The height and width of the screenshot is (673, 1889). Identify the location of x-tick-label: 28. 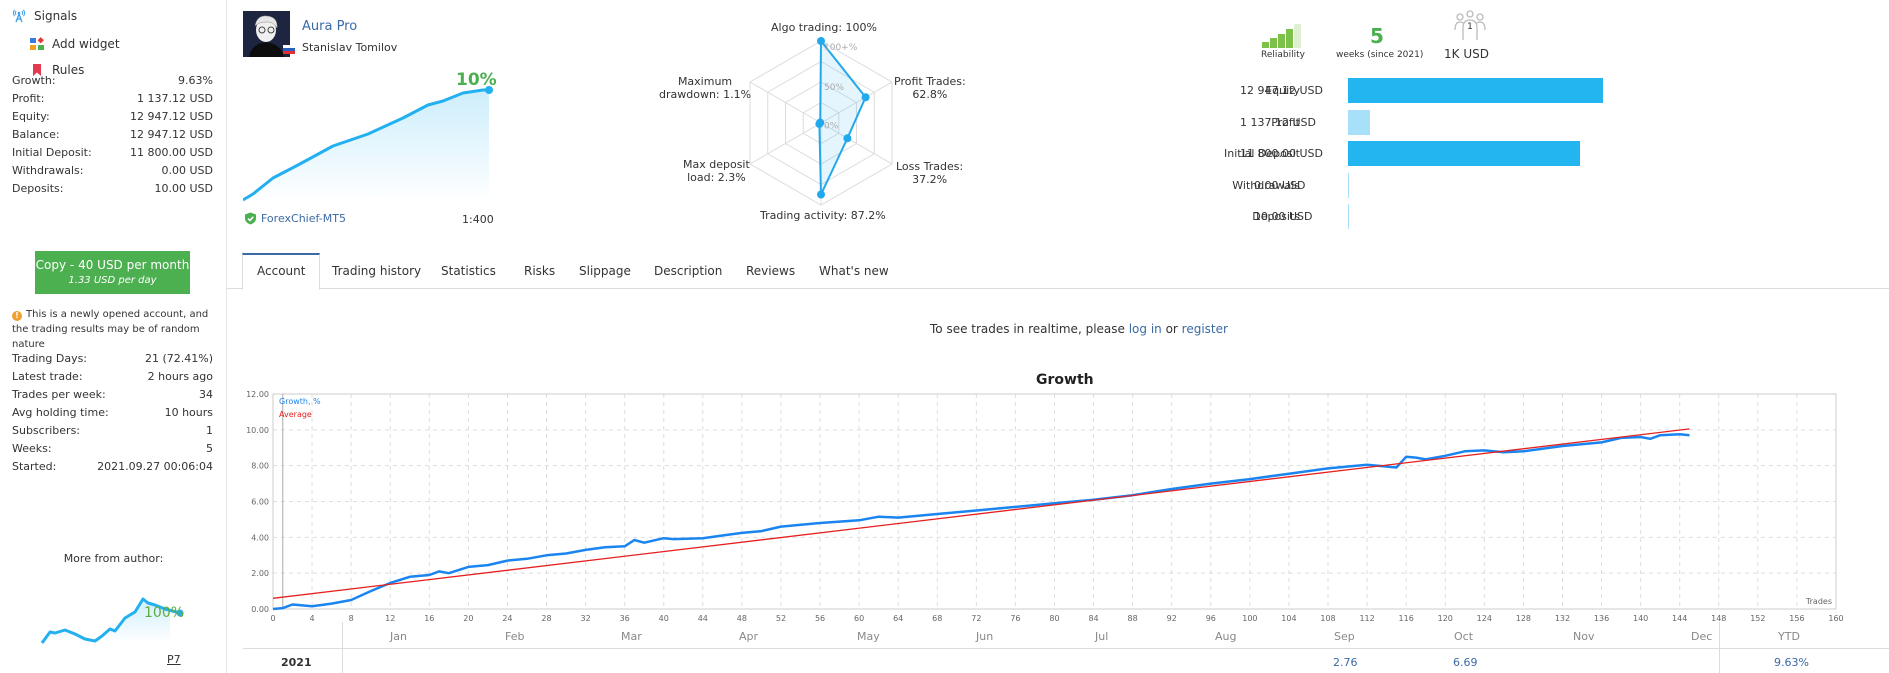
(546, 618).